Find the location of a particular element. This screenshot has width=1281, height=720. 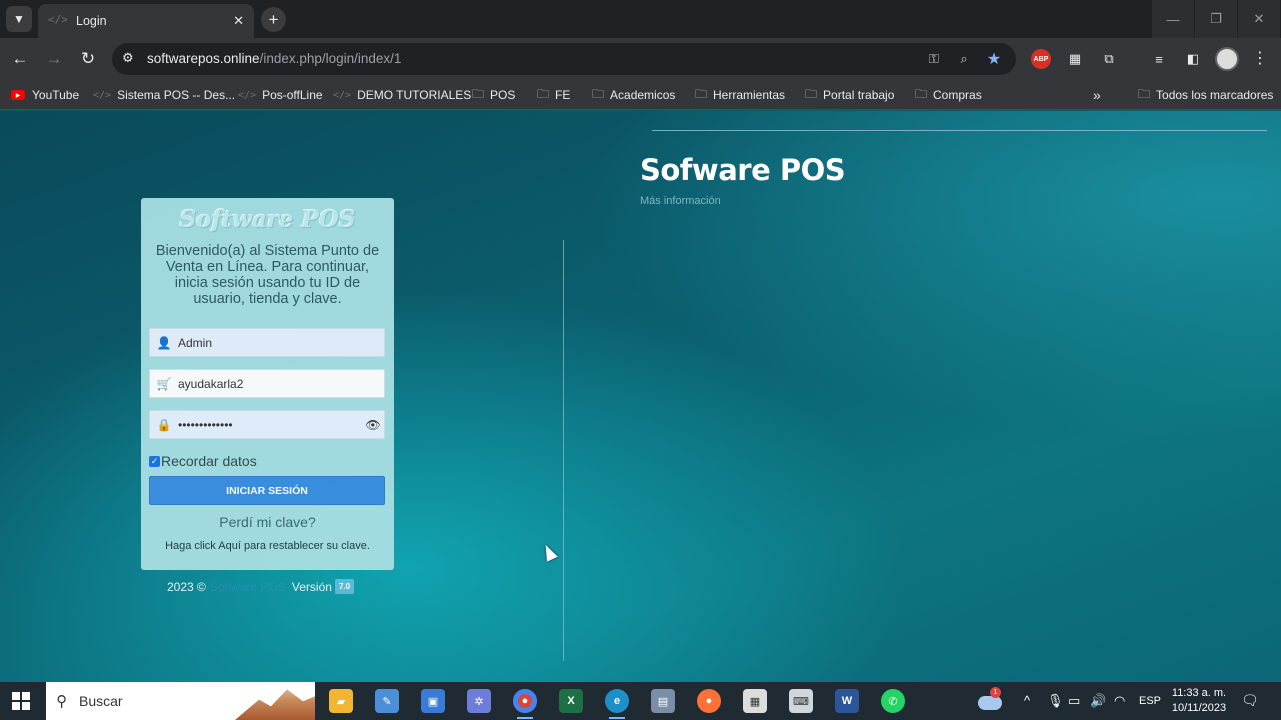

viewer-app-icon: ▦ is located at coordinates (755, 701).